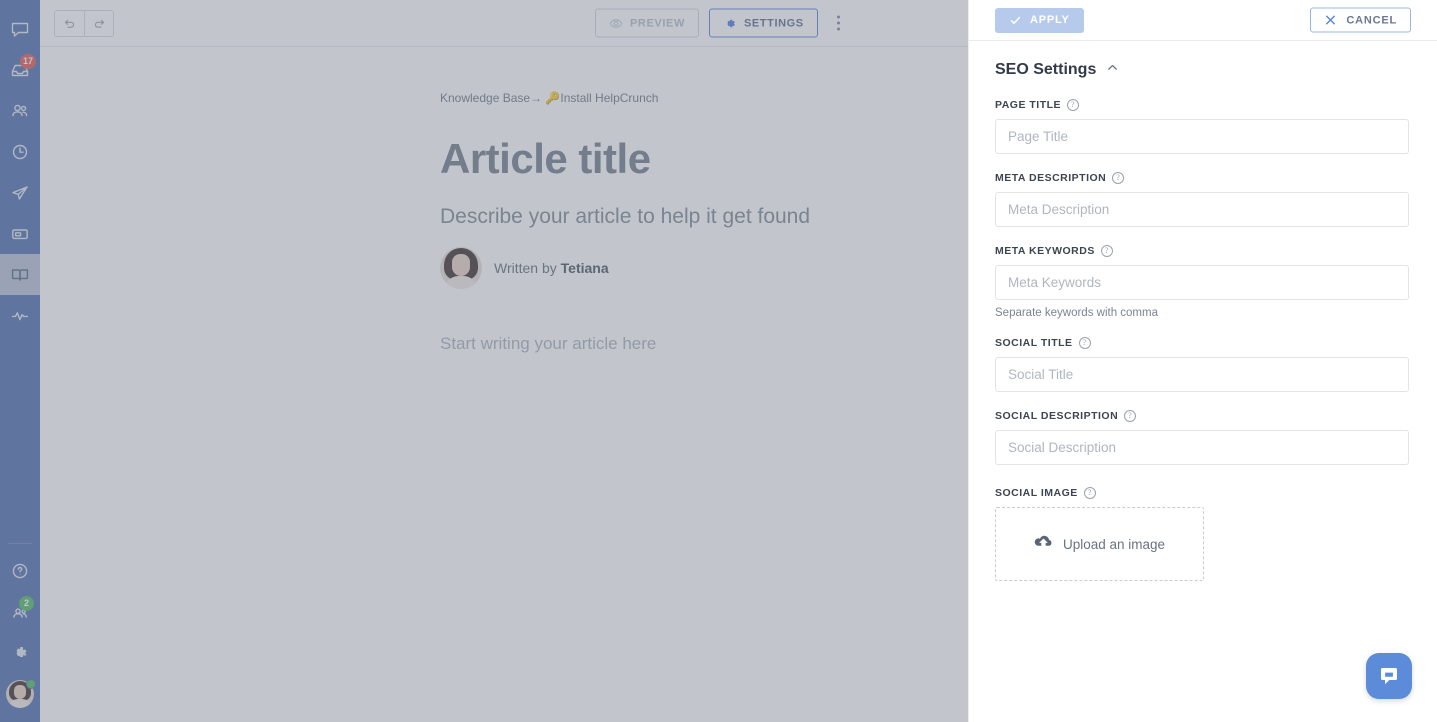 This screenshot has height=722, width=1437. What do you see at coordinates (1202, 447) in the screenshot?
I see `social-description-input` at bounding box center [1202, 447].